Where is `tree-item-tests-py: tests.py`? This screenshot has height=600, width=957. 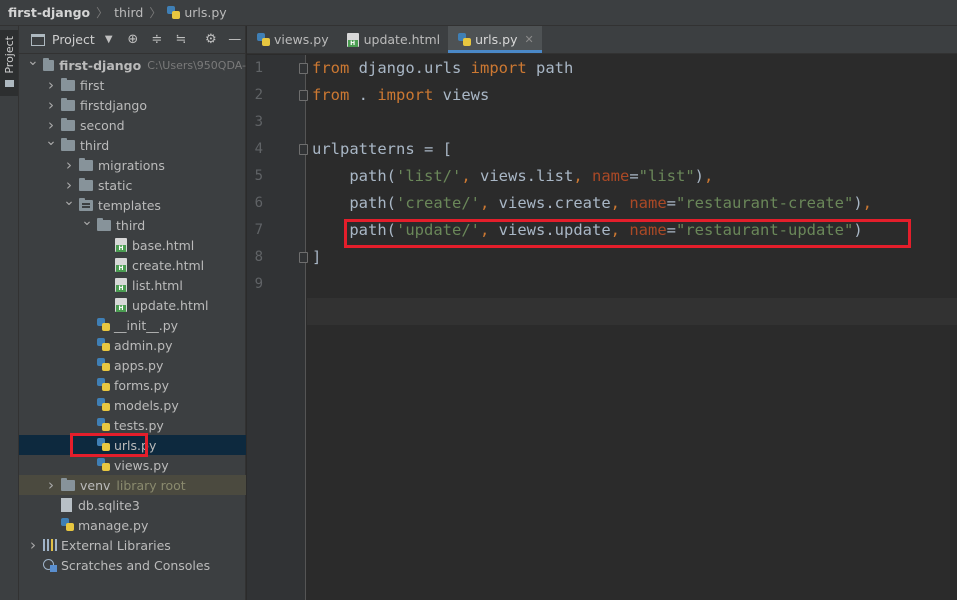
tree-item-tests-py: tests.py is located at coordinates (132, 425).